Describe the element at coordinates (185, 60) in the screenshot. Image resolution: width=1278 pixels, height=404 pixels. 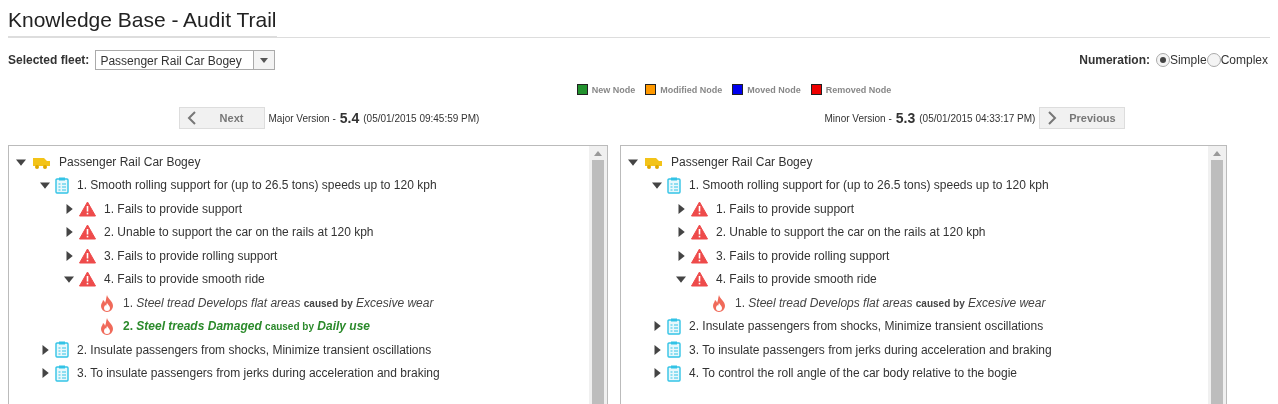
I see `fleet-dropdown: Passenger Rail Car Bogey` at that location.